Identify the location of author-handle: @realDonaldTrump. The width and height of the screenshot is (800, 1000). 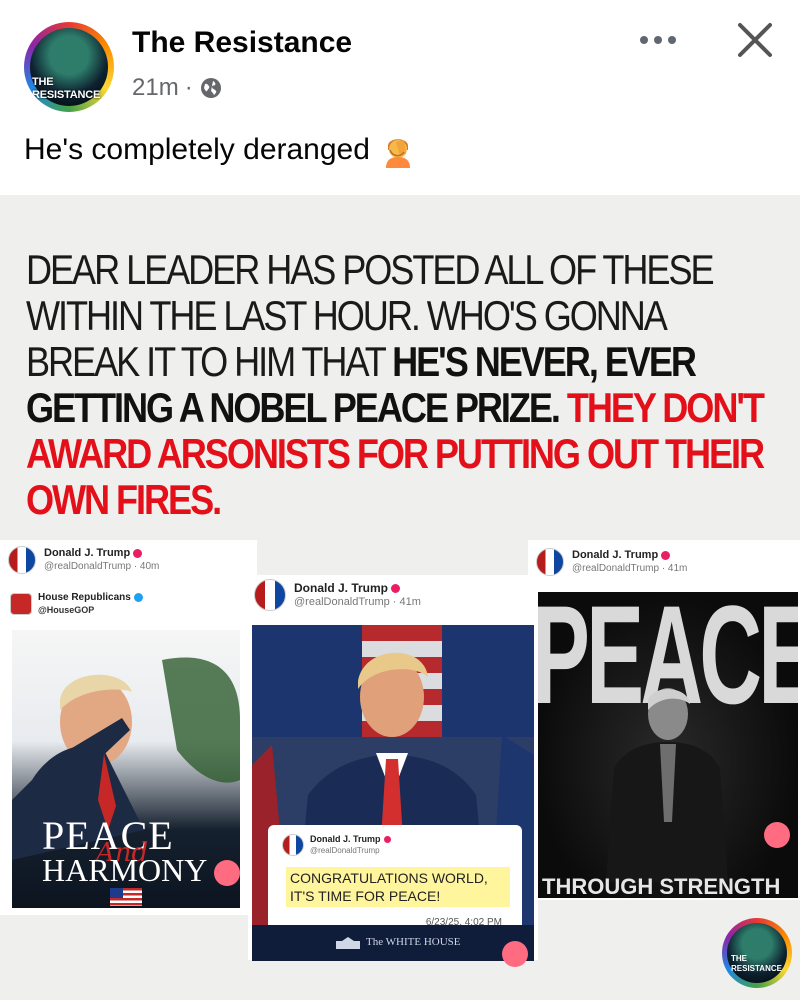
(345, 850).